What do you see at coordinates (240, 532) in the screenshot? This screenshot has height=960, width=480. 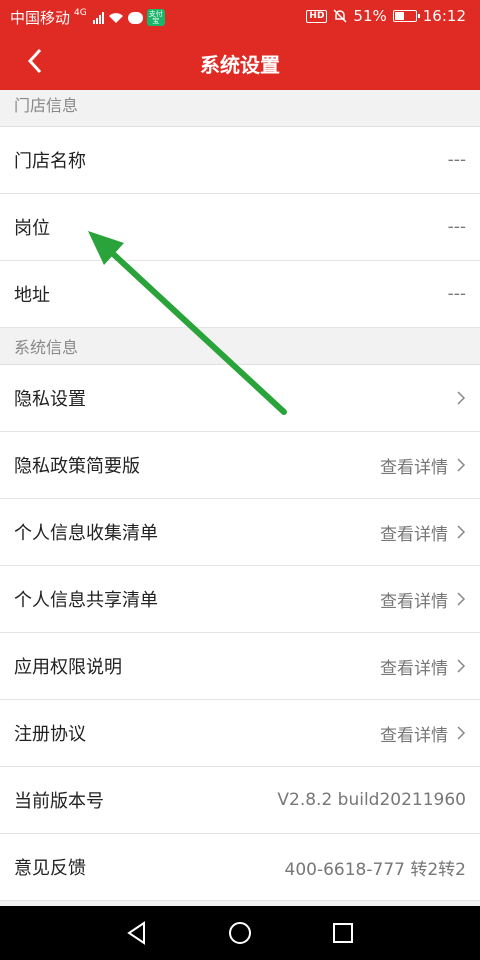 I see `row-personal-info-collection: 个人信息收集清单 查看详情` at bounding box center [240, 532].